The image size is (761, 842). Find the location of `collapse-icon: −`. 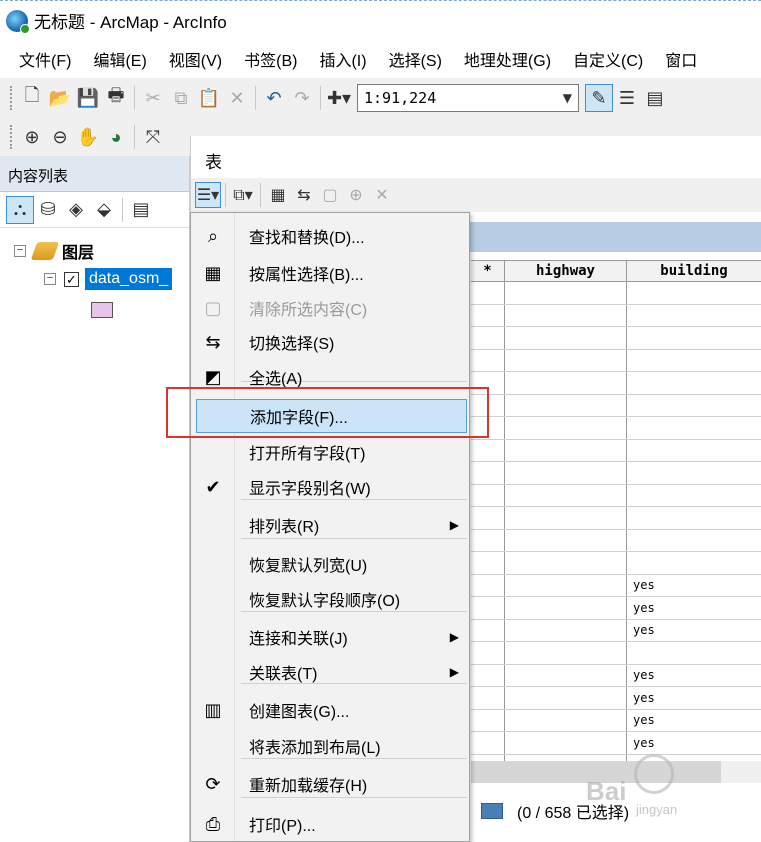

collapse-icon: − is located at coordinates (20, 251).